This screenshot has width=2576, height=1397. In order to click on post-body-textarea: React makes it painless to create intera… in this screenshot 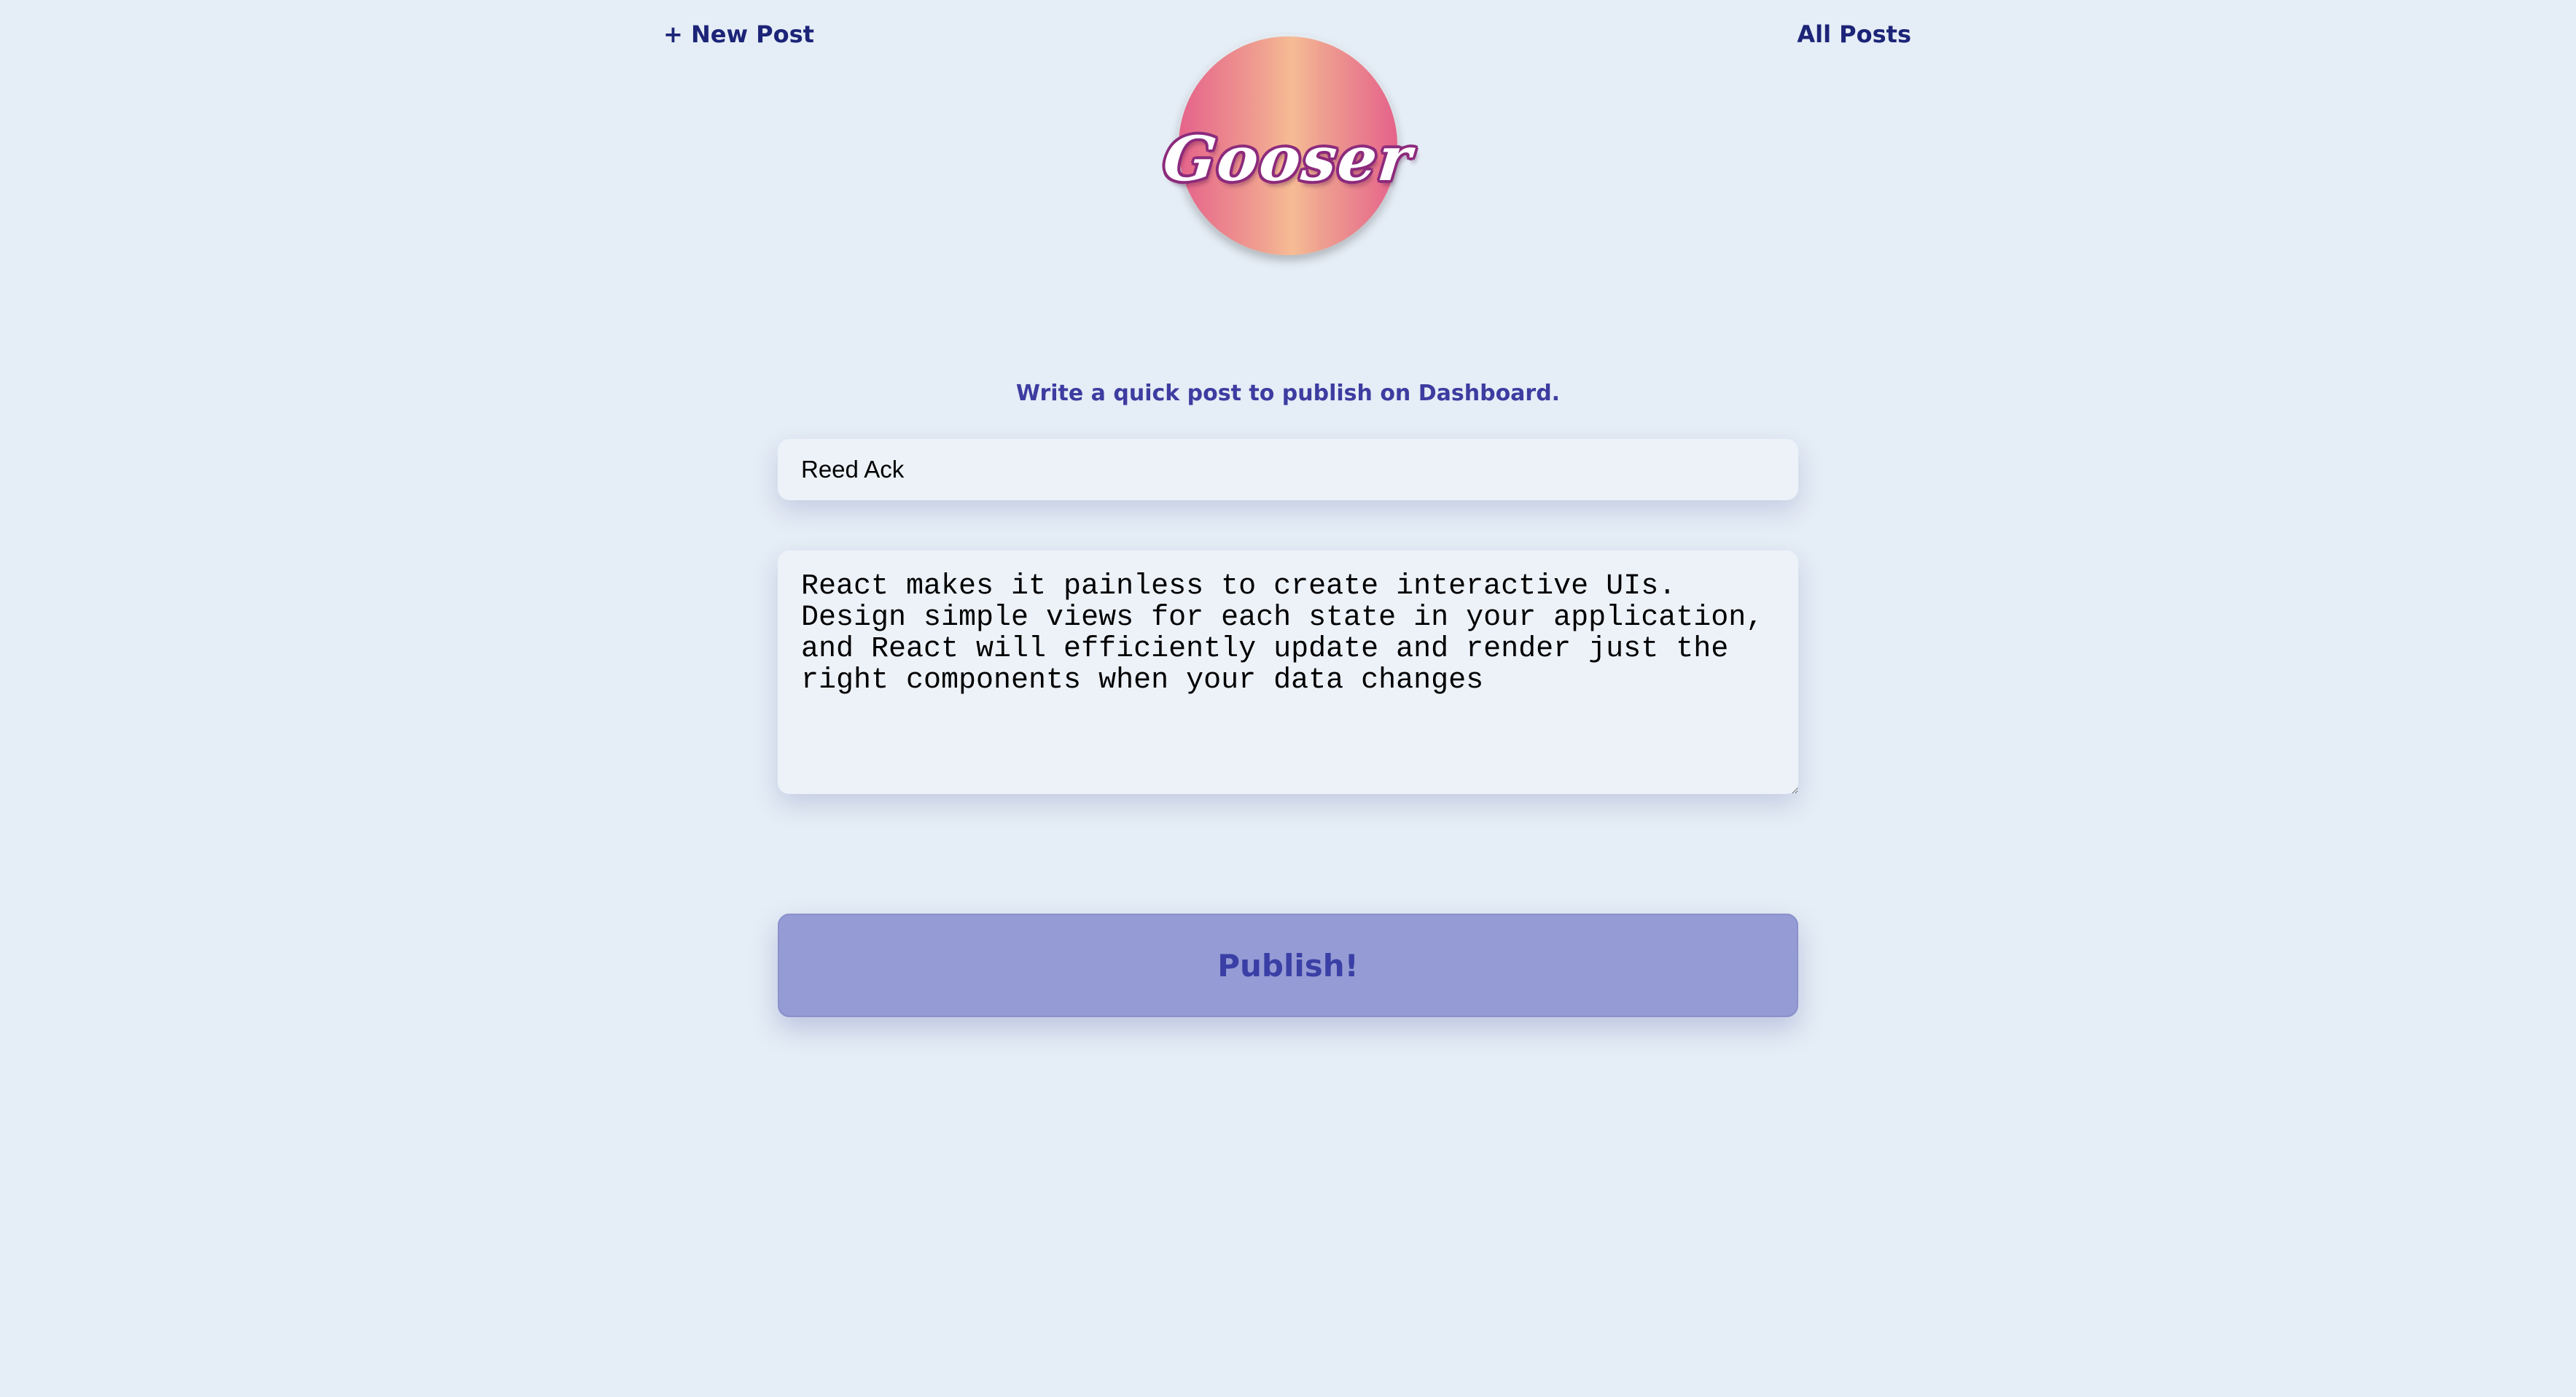, I will do `click(1288, 672)`.